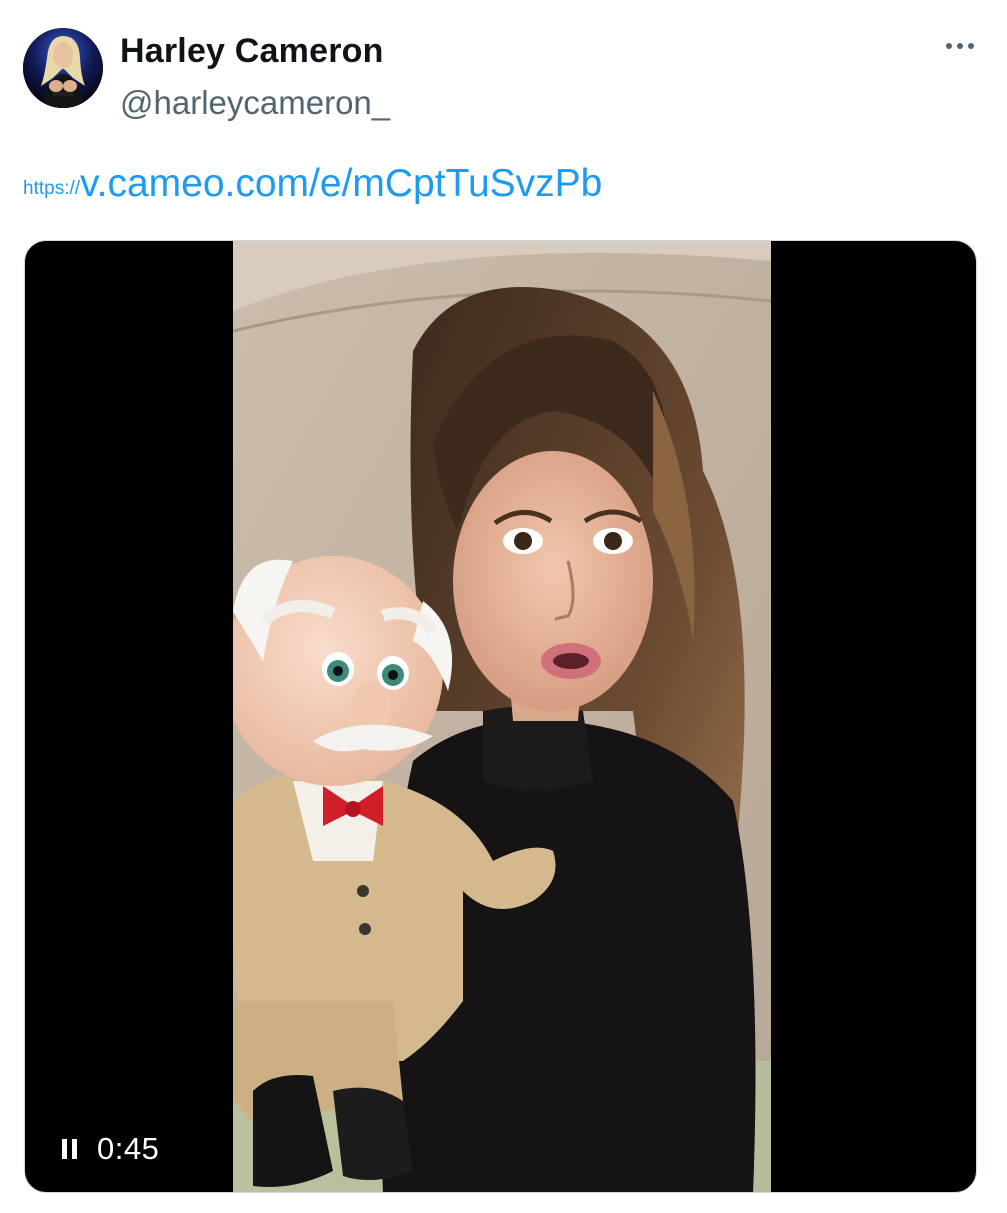  I want to click on link-protocol: https://, so click(52, 188).